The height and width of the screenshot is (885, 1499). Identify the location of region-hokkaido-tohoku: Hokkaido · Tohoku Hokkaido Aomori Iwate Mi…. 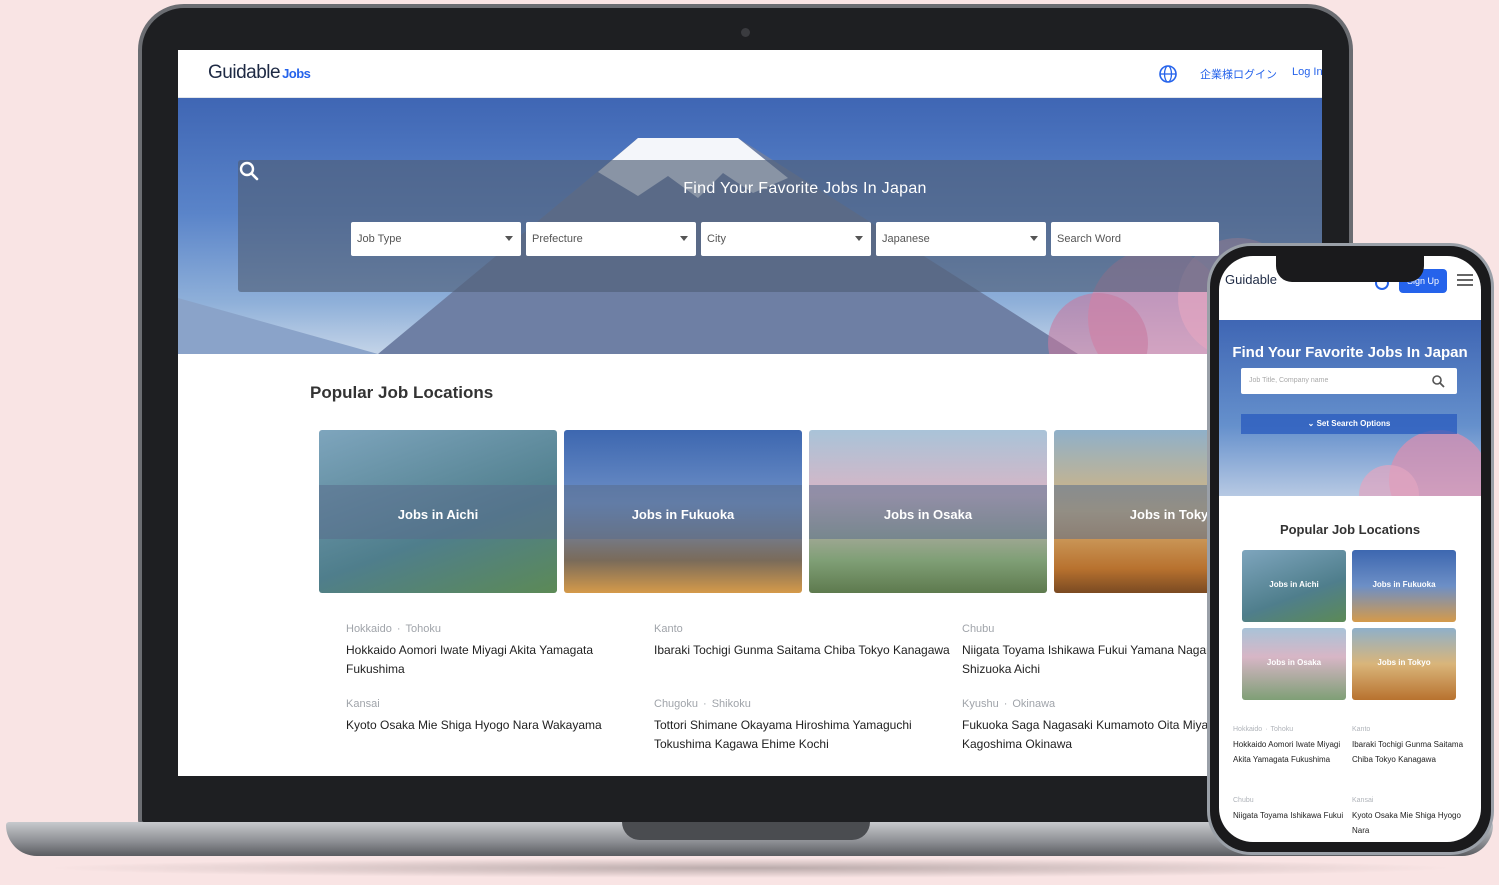
(496, 651).